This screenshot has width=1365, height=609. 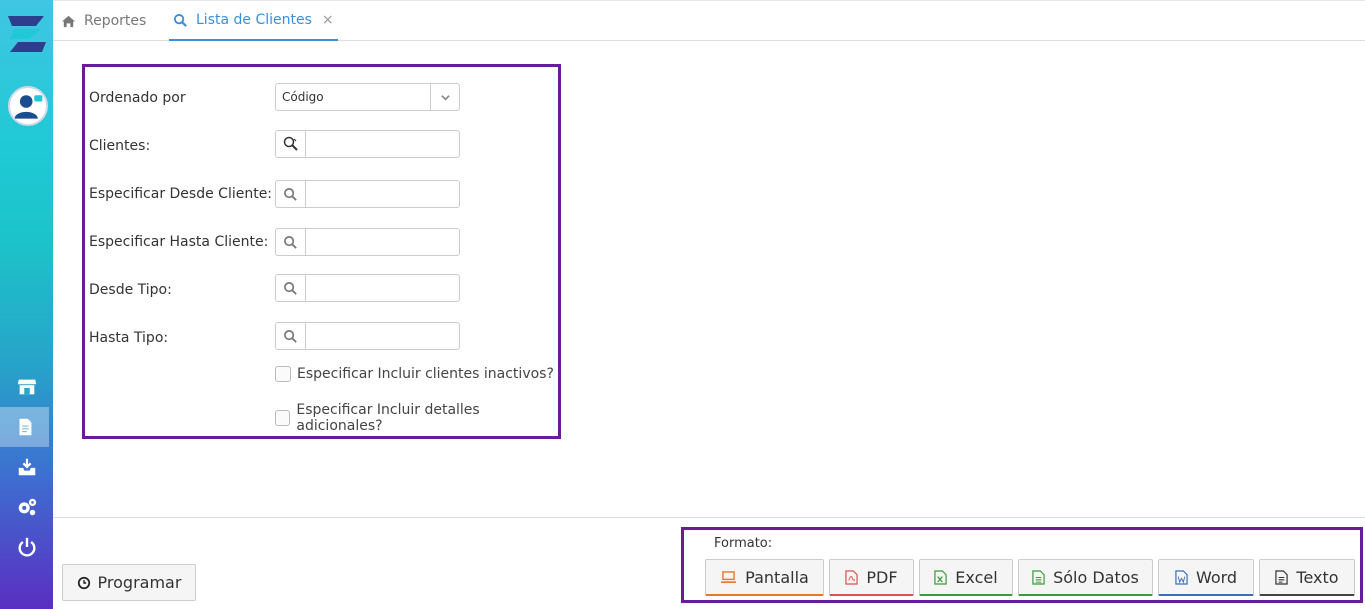 I want to click on text-file-icon, so click(x=1282, y=577).